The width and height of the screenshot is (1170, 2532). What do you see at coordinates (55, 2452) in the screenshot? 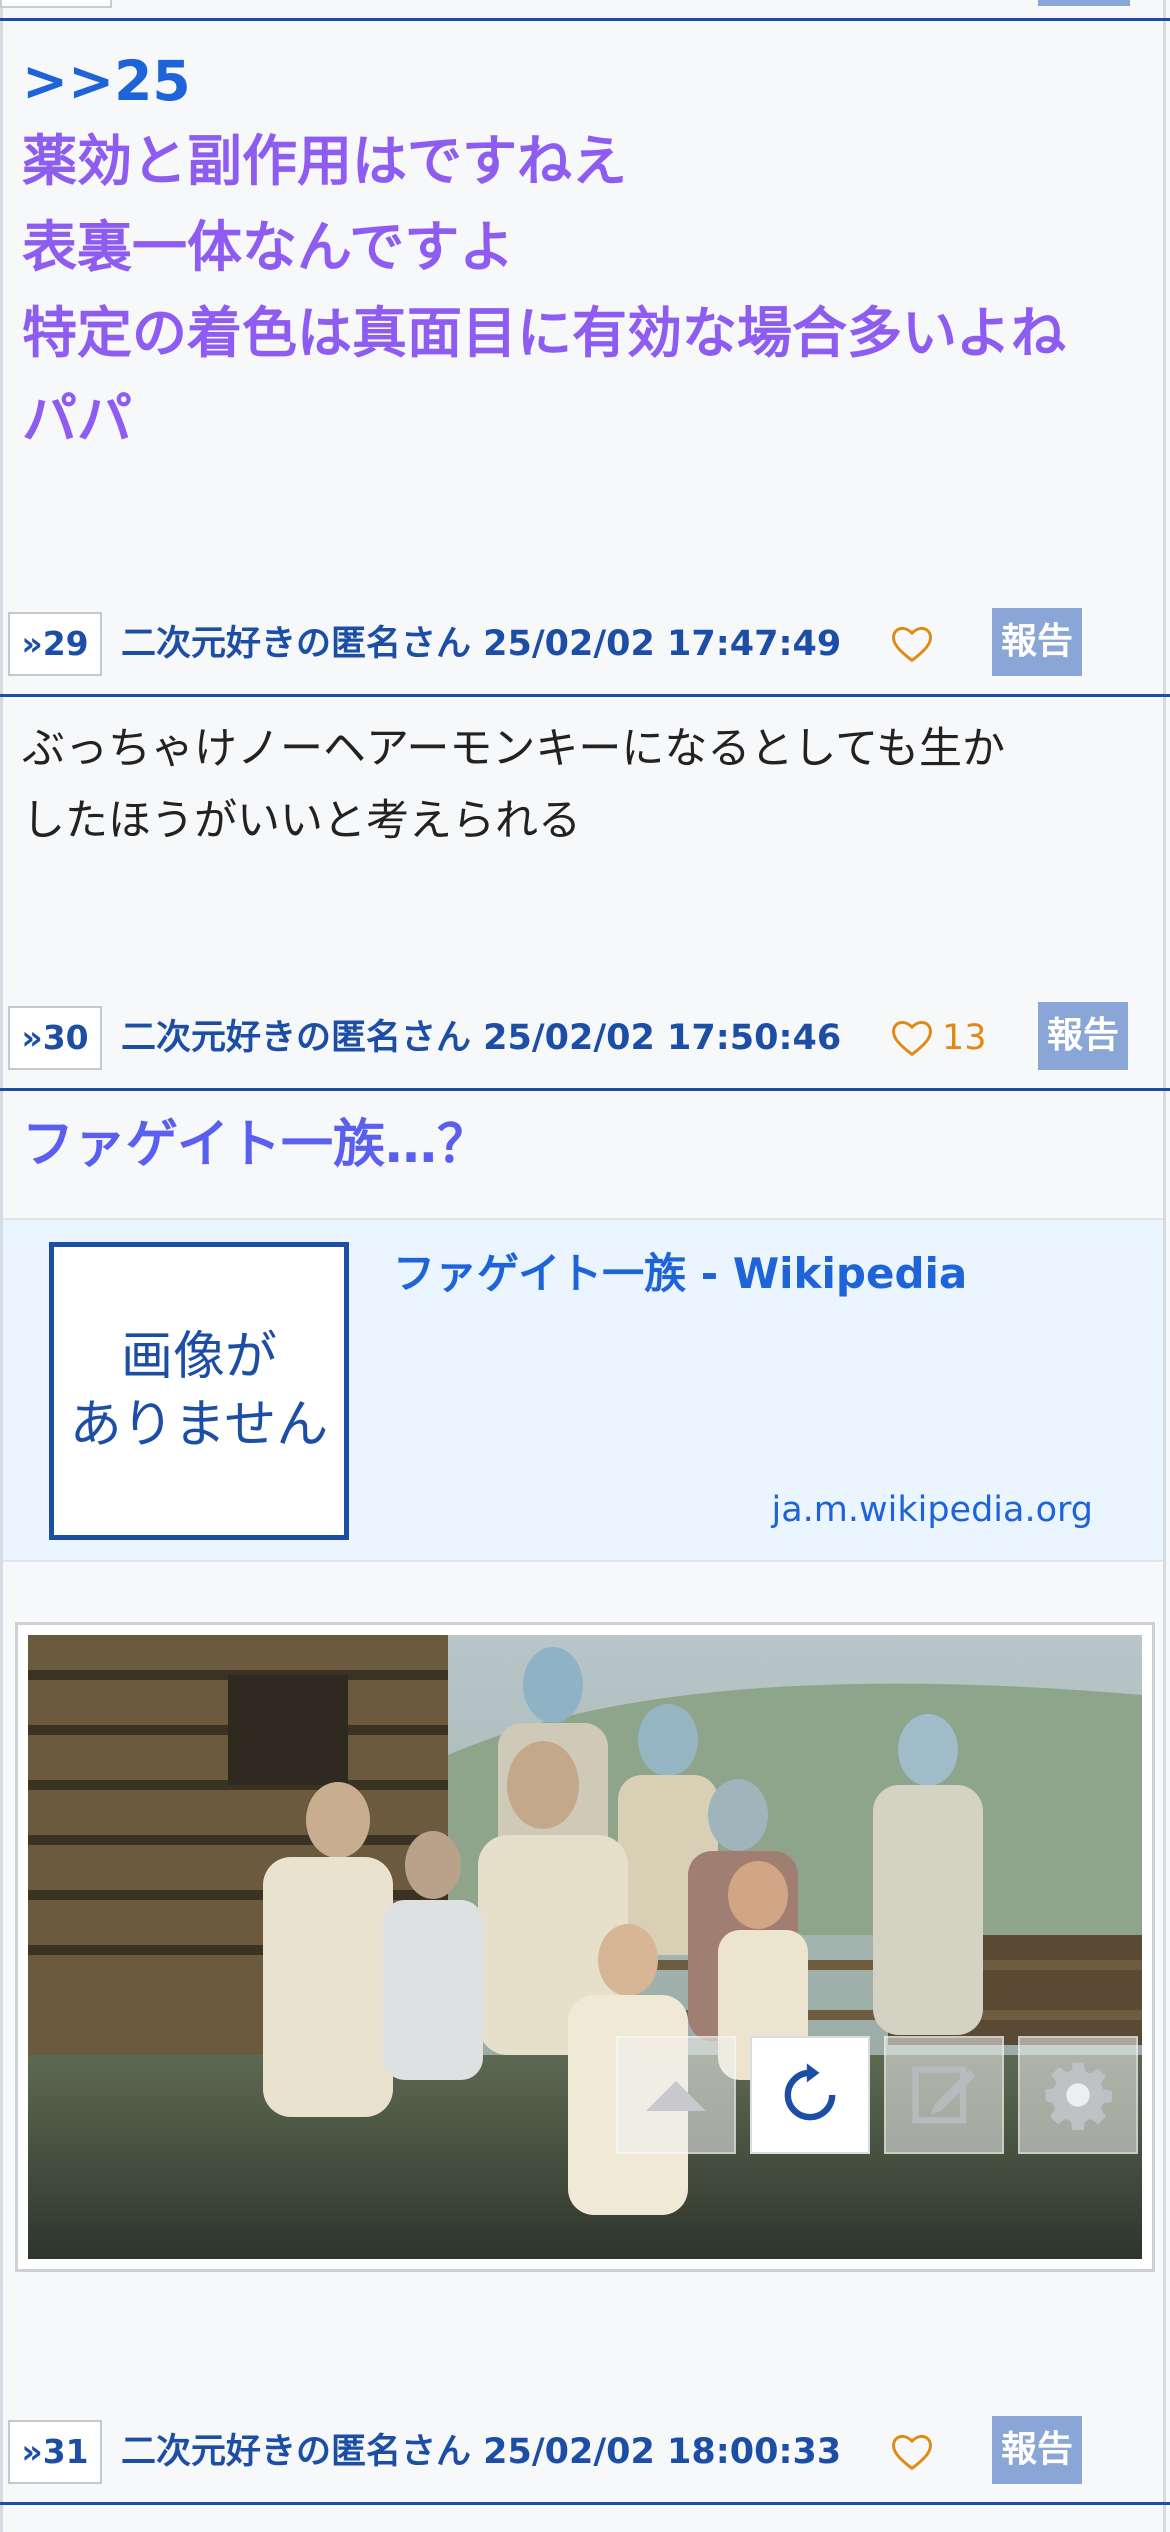
I see `res-number-button: »31` at bounding box center [55, 2452].